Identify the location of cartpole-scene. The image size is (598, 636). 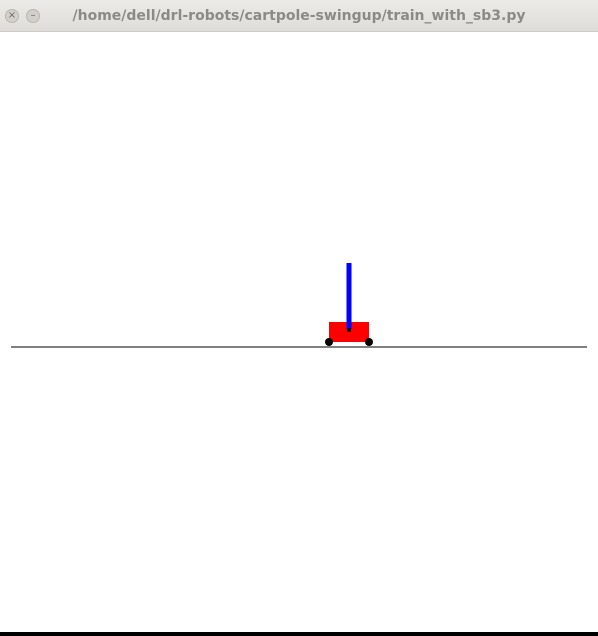
(299, 305).